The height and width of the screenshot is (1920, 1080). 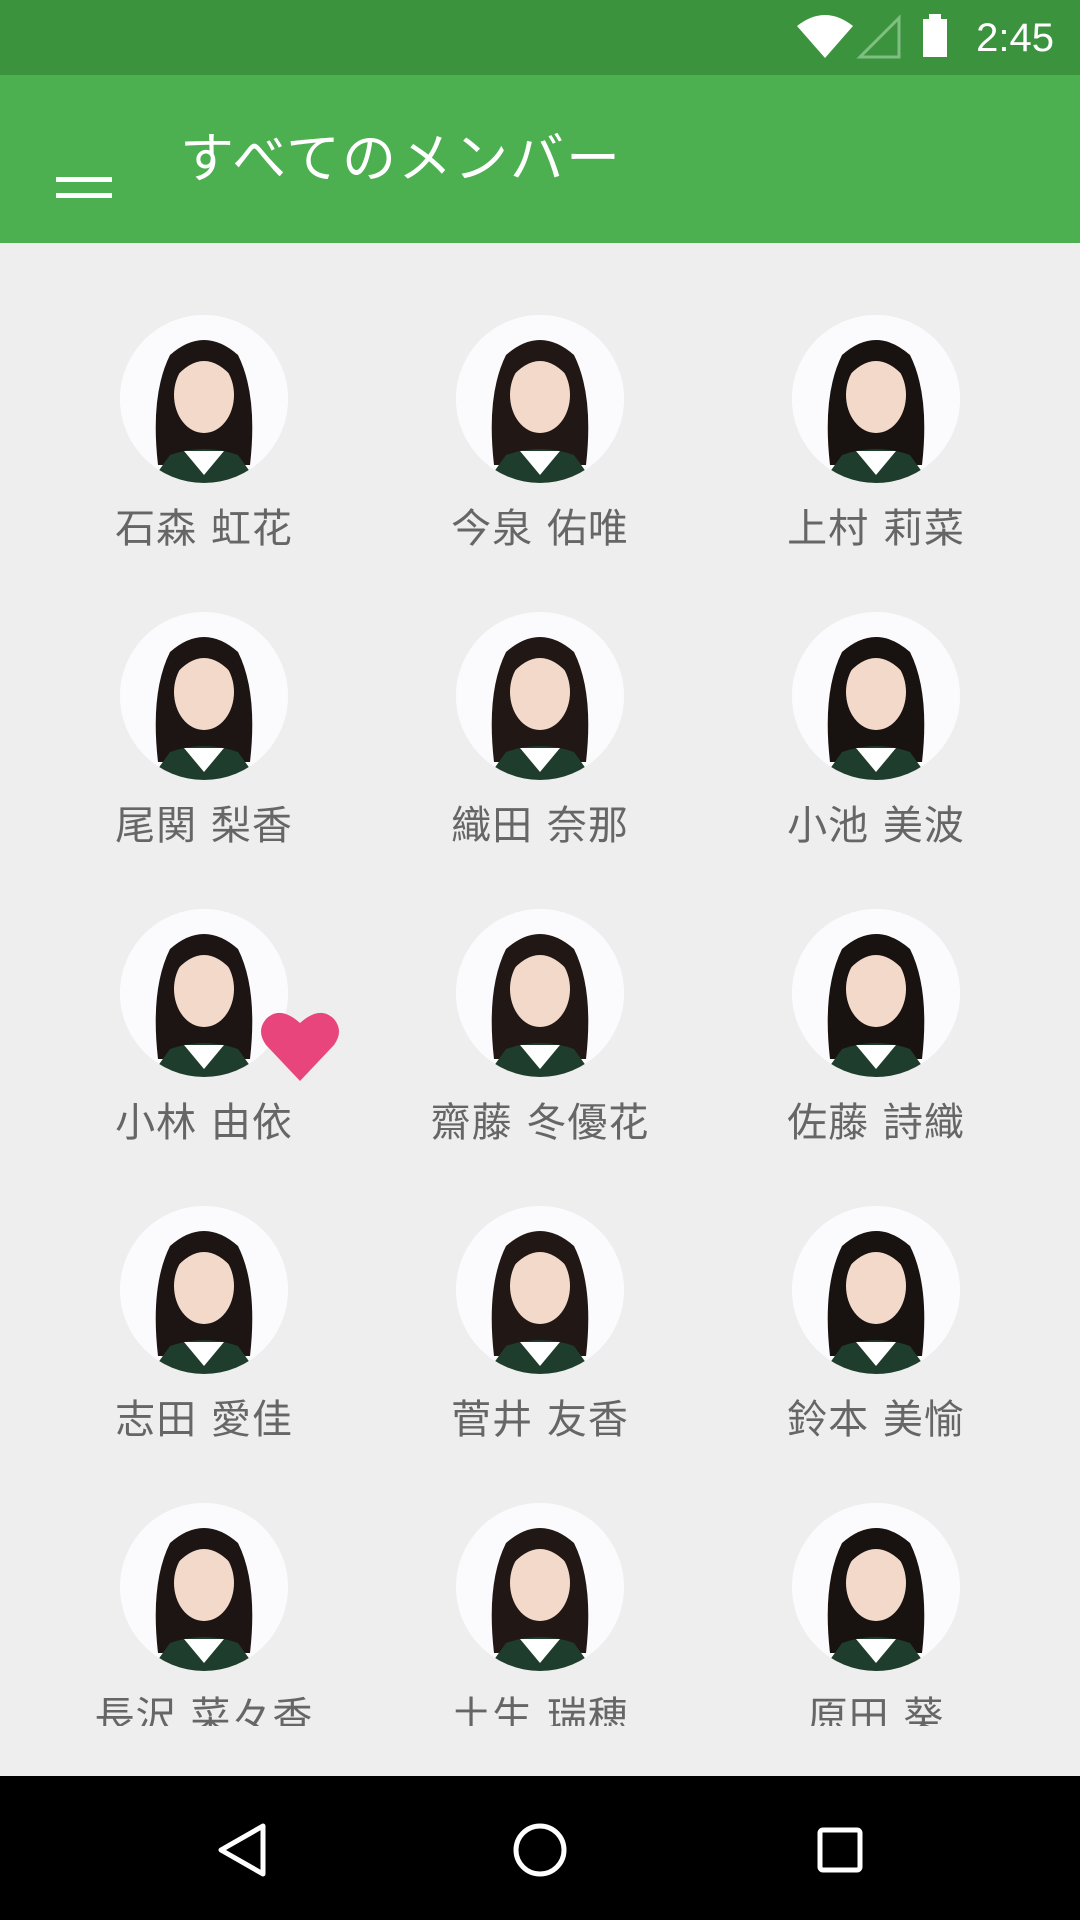 I want to click on member-card: 小池 美波, so click(x=876, y=694).